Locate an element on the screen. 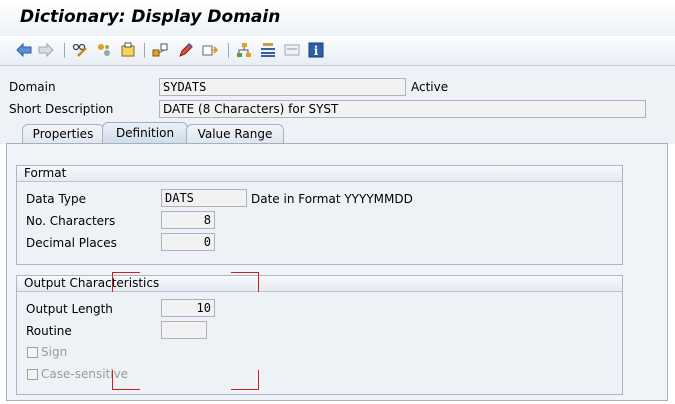  tab-properties: Properties is located at coordinates (63, 134).